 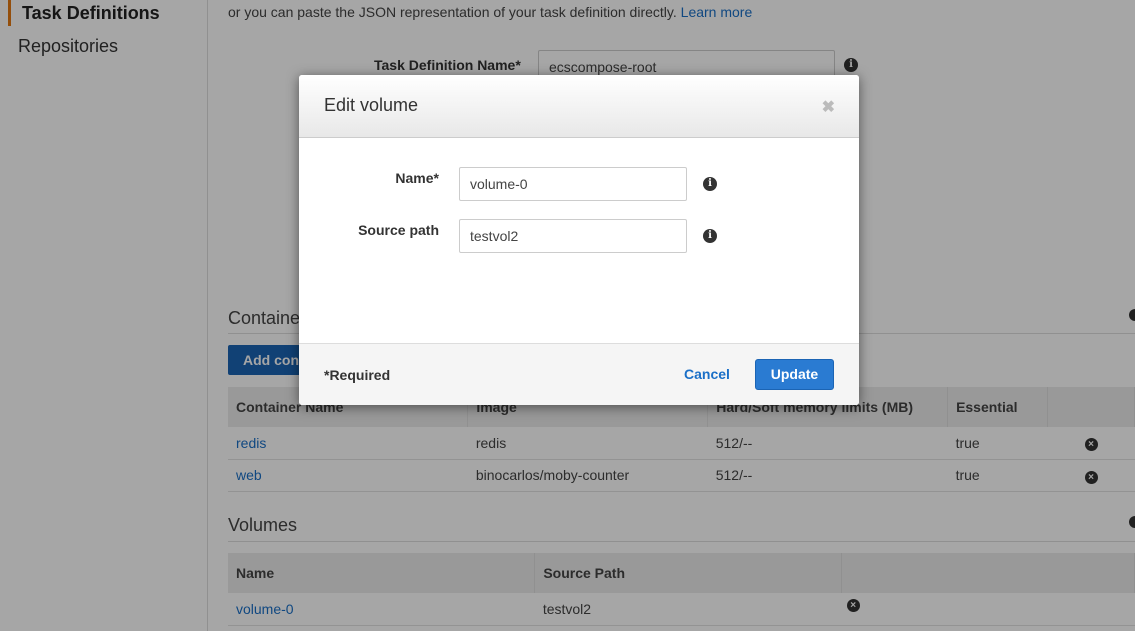 What do you see at coordinates (707, 374) in the screenshot?
I see `cancel-button: Cancel` at bounding box center [707, 374].